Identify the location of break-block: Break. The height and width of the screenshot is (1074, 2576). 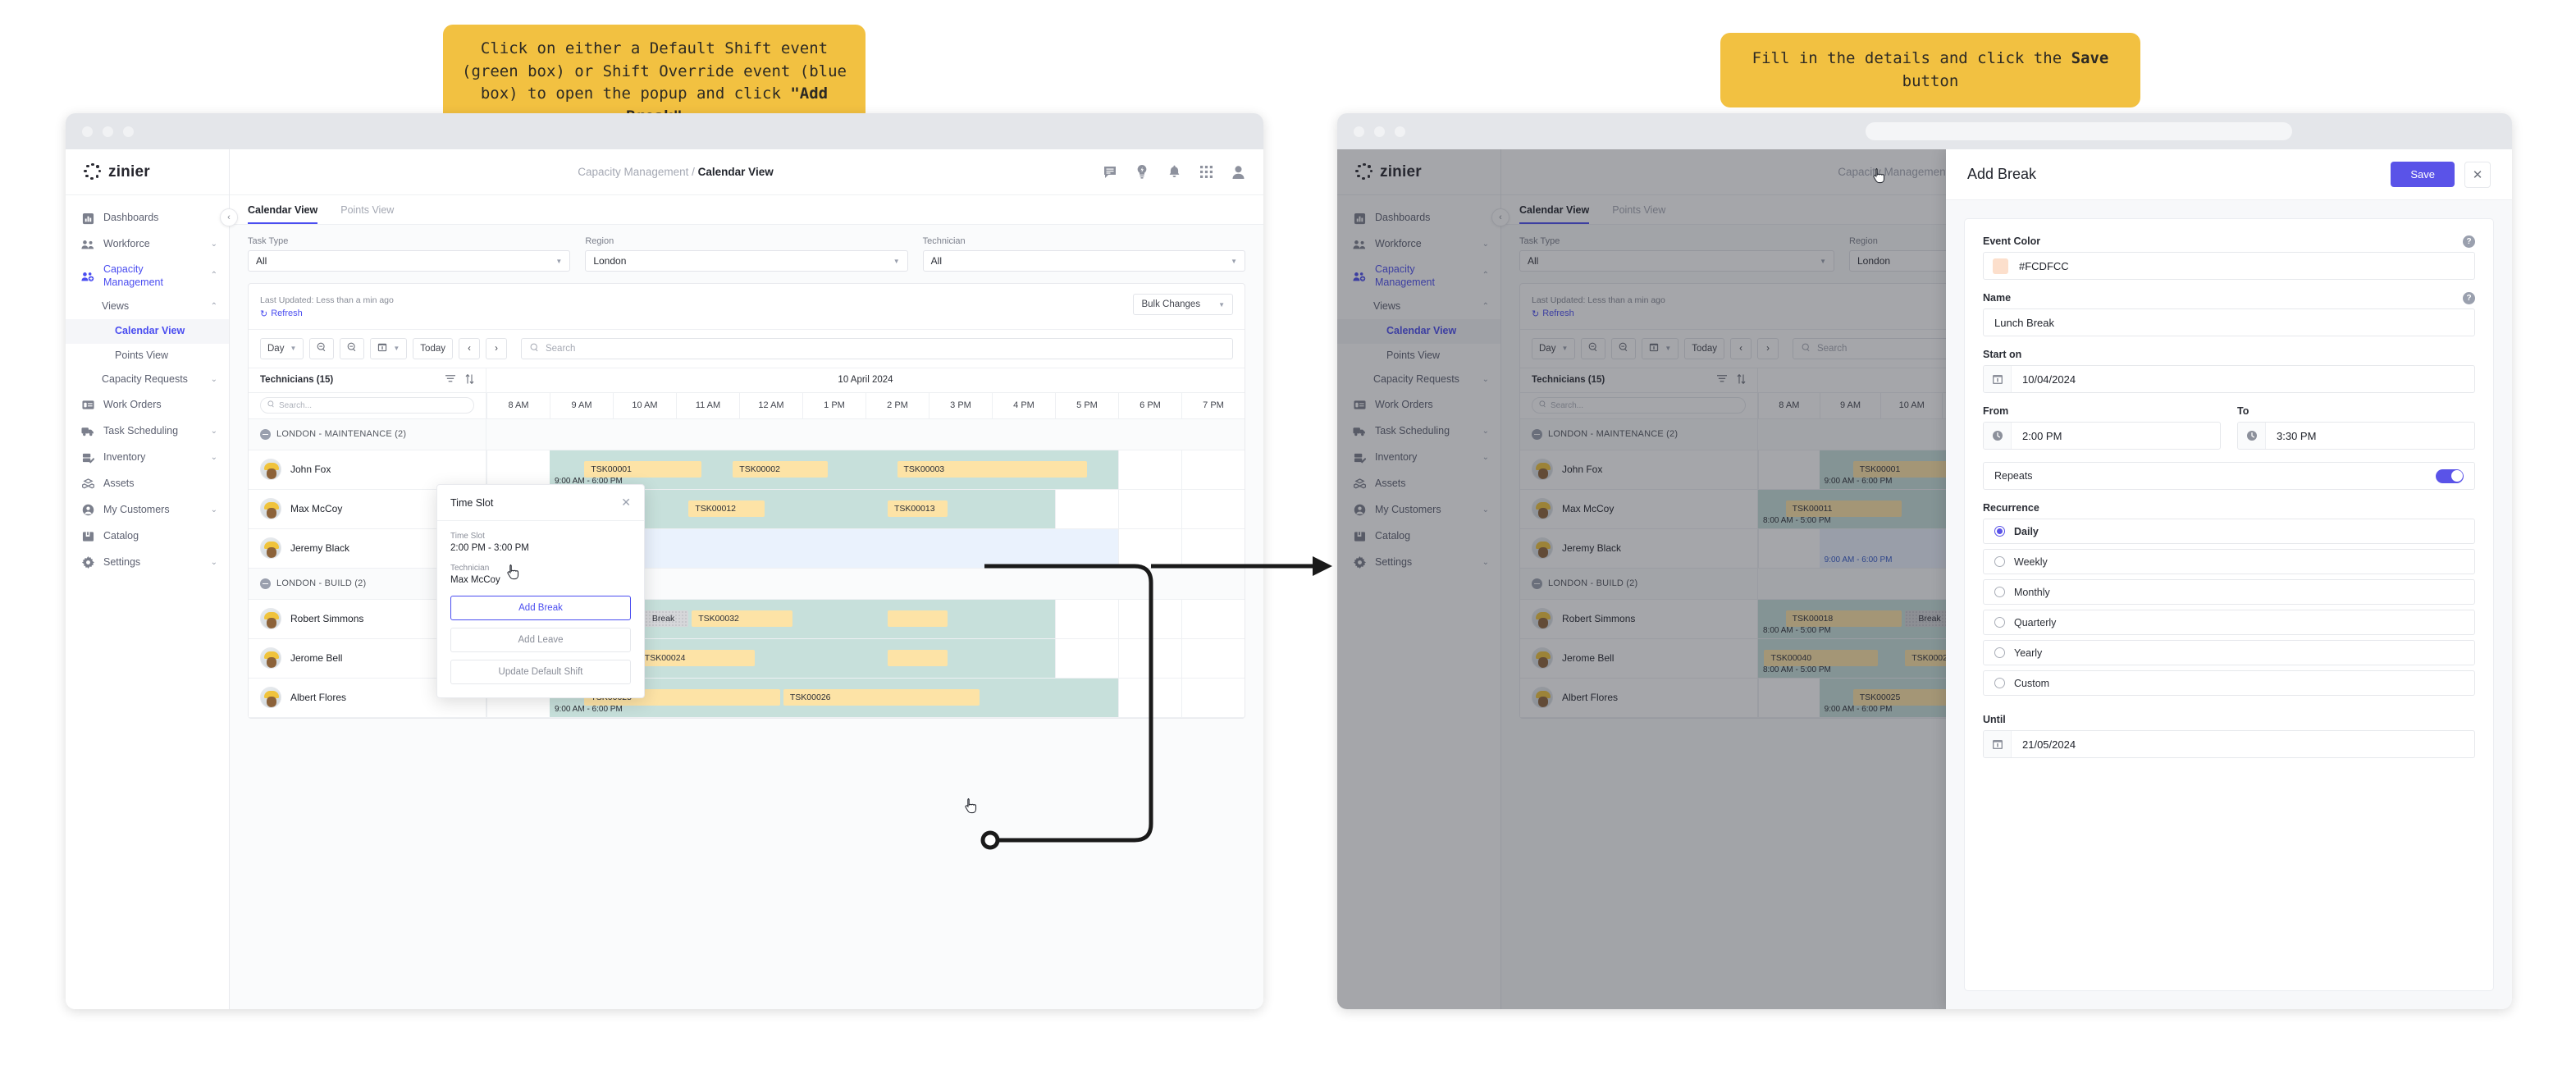
(663, 618).